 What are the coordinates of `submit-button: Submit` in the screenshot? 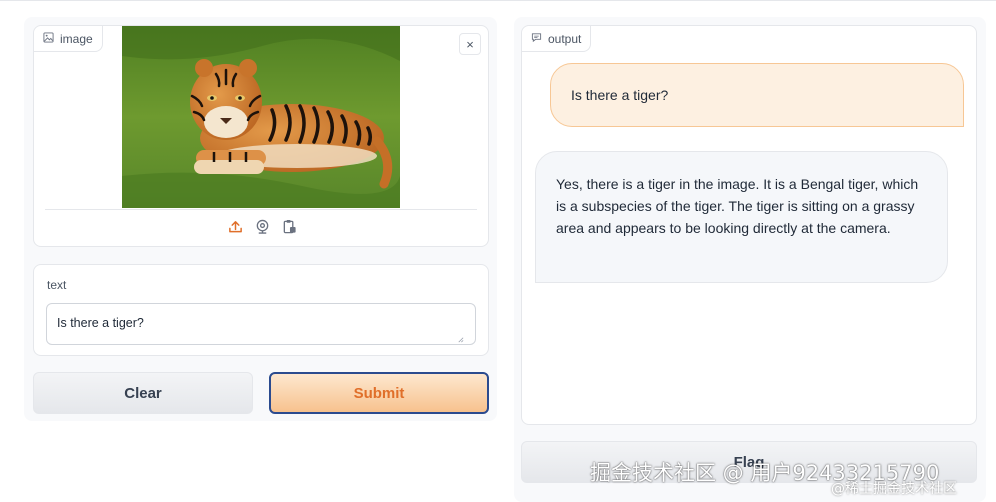 It's located at (379, 393).